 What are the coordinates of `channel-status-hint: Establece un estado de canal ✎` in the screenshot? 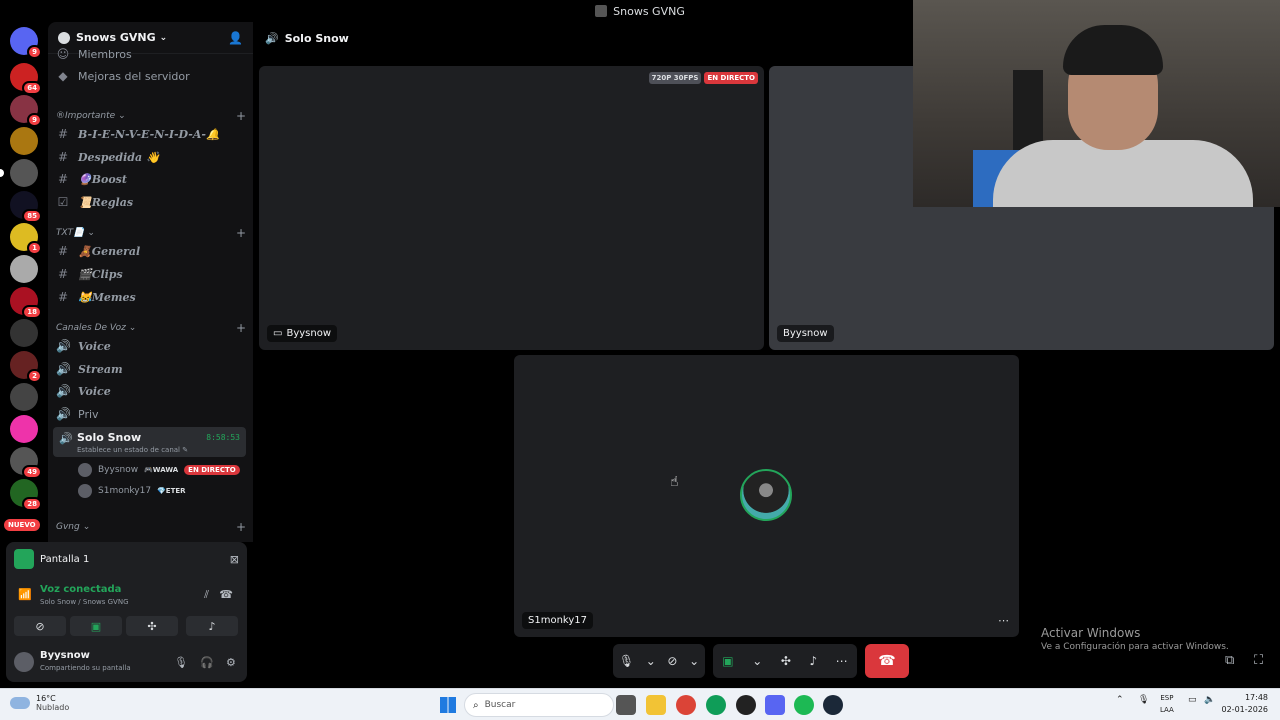 It's located at (132, 450).